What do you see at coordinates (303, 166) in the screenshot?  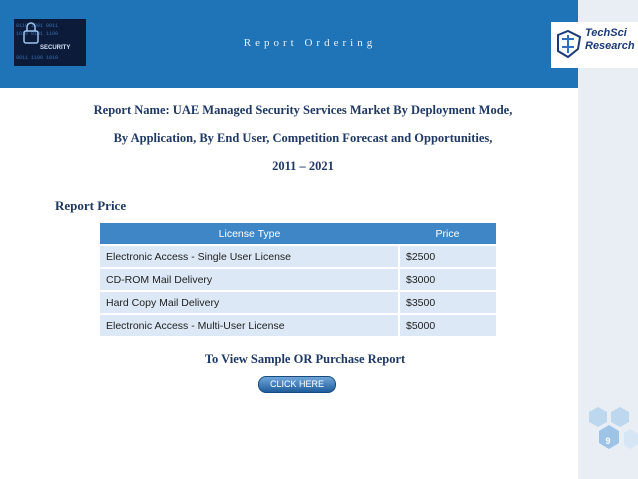 I see `report-name-line: 2011 – 2021` at bounding box center [303, 166].